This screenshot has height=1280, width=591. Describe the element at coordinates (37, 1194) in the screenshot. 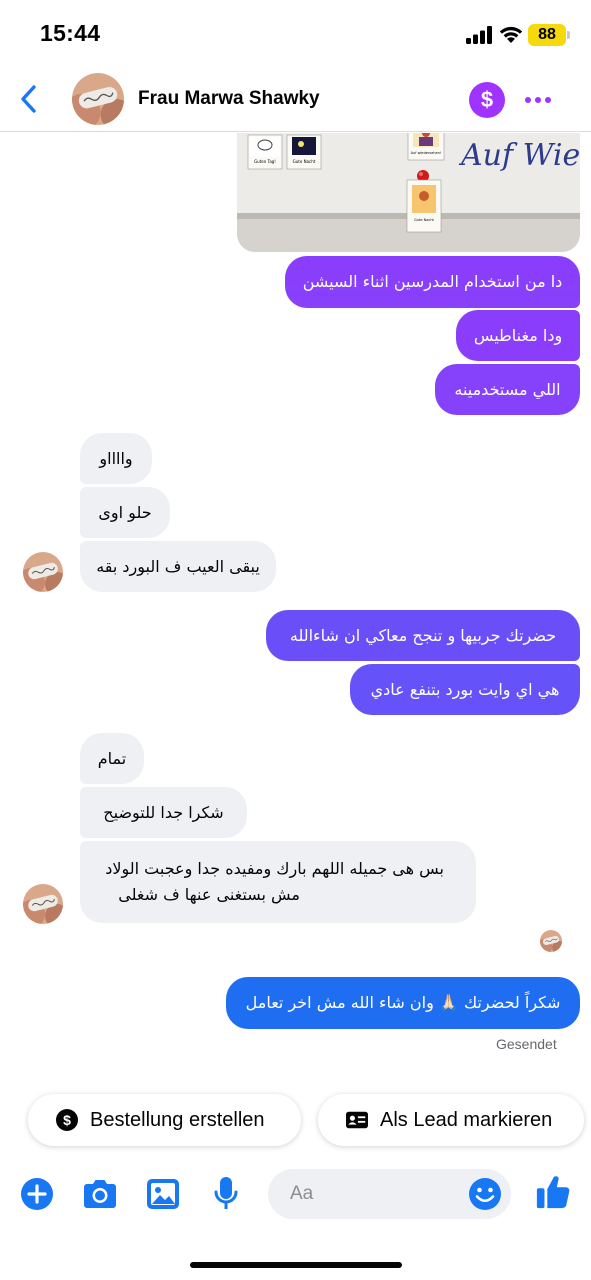

I see `plus-icon` at that location.